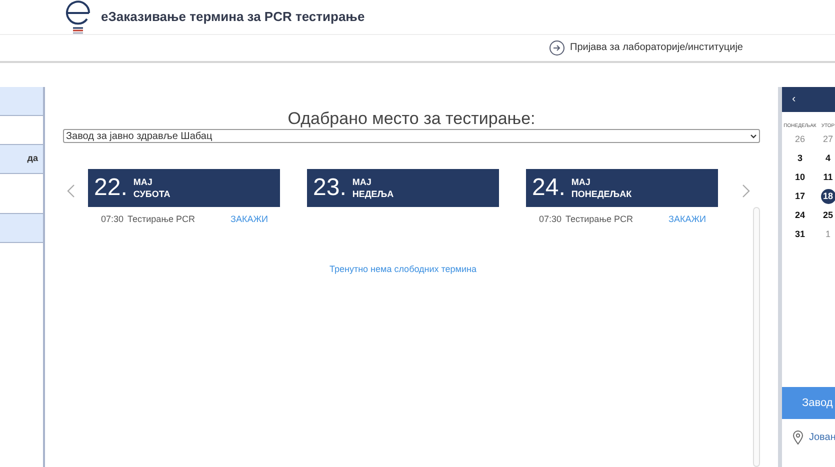  What do you see at coordinates (233, 17) in the screenshot?
I see `site-title: еЗаказивање термина за PCR тестирање` at bounding box center [233, 17].